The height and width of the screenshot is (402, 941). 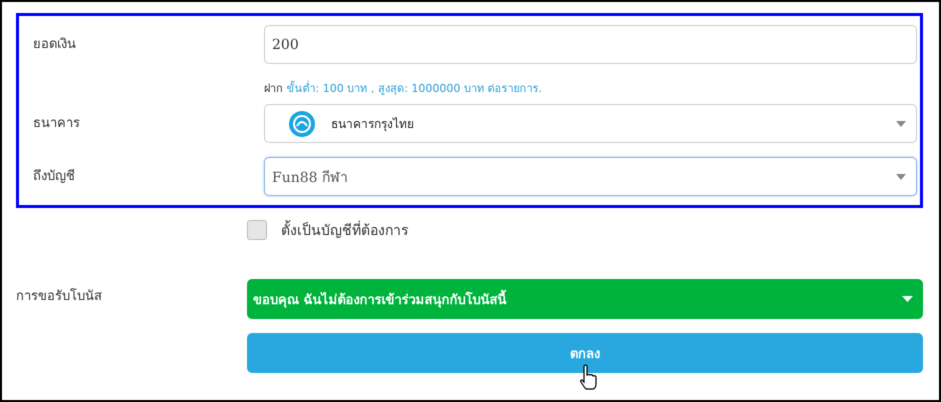 I want to click on field-label: การขอรับโบนัส, so click(x=59, y=296).